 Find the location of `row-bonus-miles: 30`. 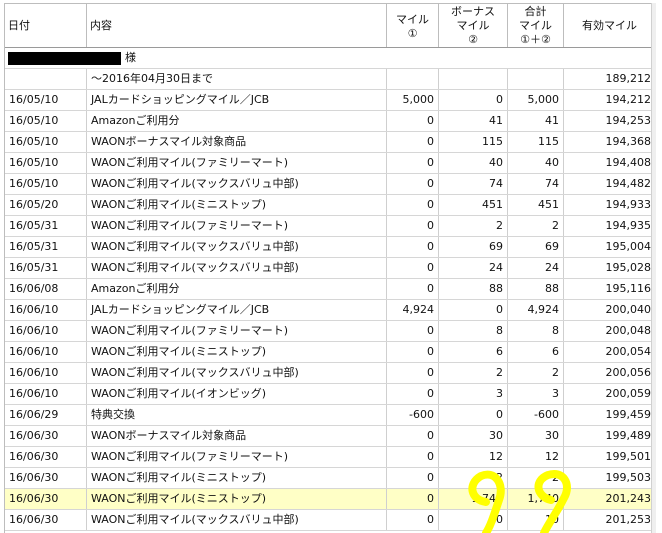

row-bonus-miles: 30 is located at coordinates (473, 436).